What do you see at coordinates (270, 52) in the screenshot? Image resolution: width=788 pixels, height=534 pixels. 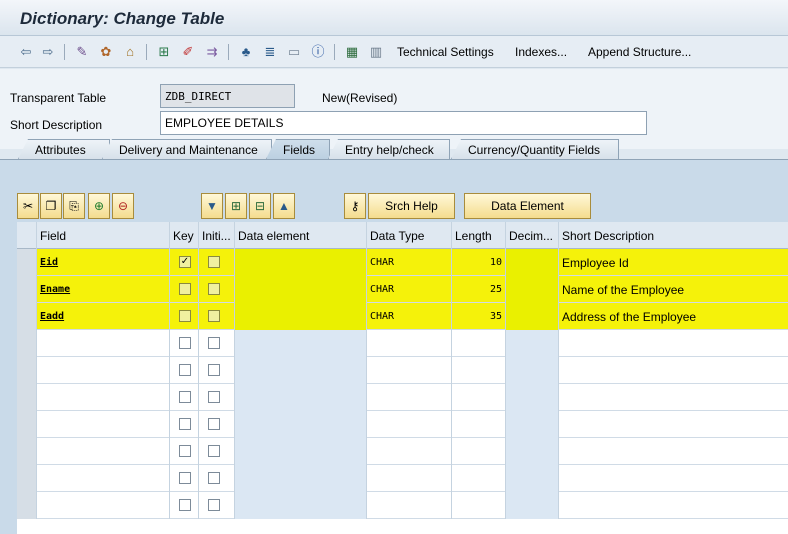 I see `align-icon: ≣` at bounding box center [270, 52].